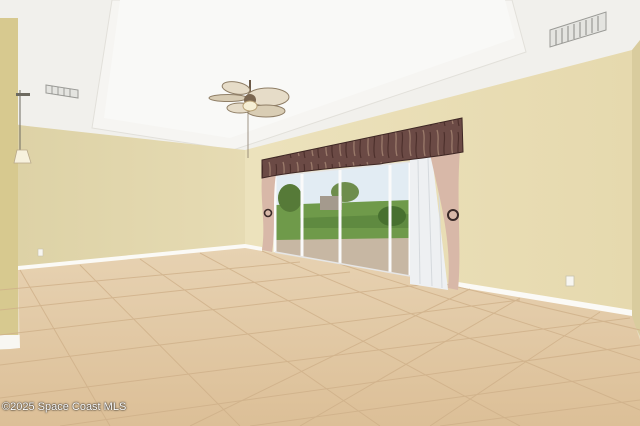  I want to click on left-column, so click(9, 183).